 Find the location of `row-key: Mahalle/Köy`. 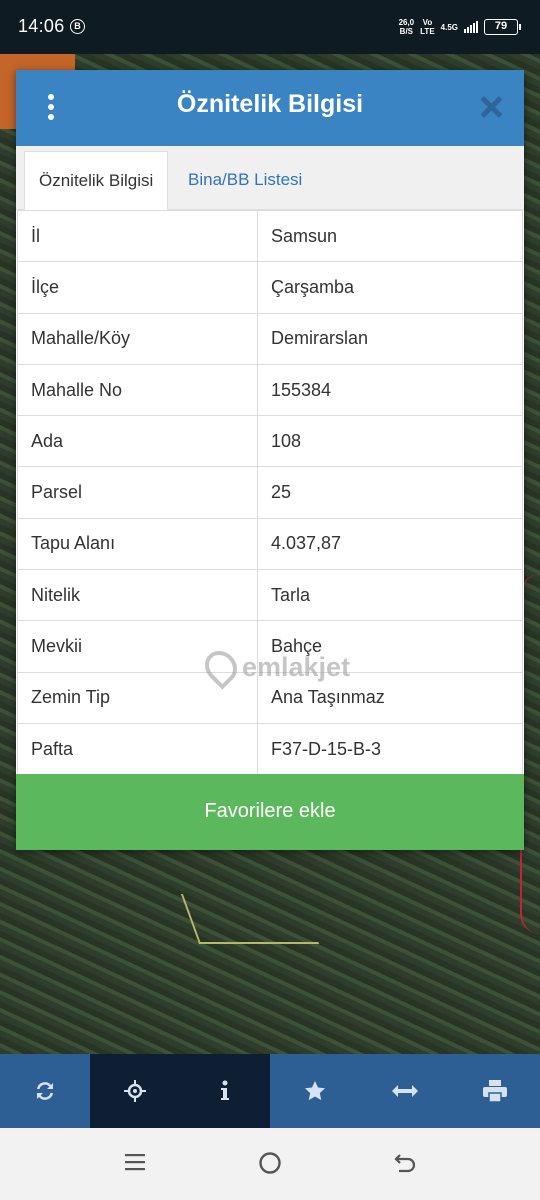

row-key: Mahalle/Köy is located at coordinates (137, 338).